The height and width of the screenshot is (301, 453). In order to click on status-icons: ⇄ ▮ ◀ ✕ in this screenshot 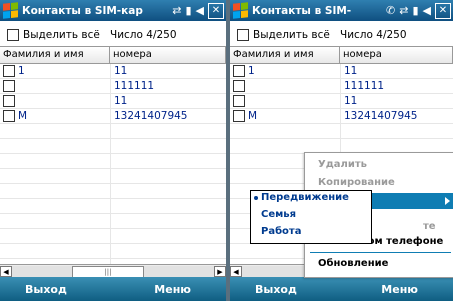, I will do `click(197, 10)`.